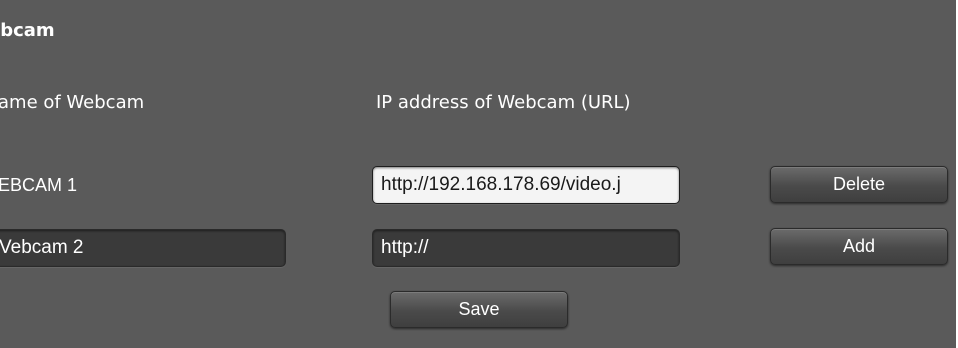 This screenshot has width=958, height=348. I want to click on save-button: Save, so click(479, 309).